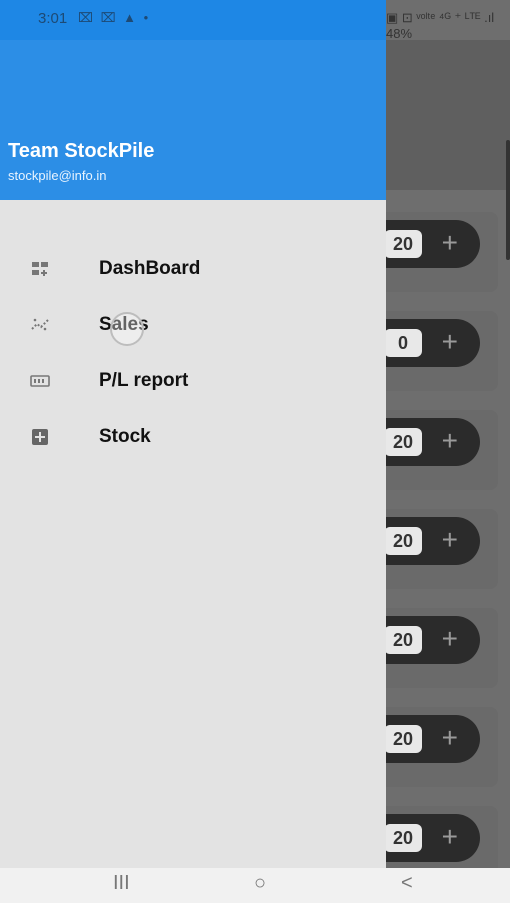 The height and width of the screenshot is (903, 510). Describe the element at coordinates (40, 325) in the screenshot. I see `sales-icon` at that location.